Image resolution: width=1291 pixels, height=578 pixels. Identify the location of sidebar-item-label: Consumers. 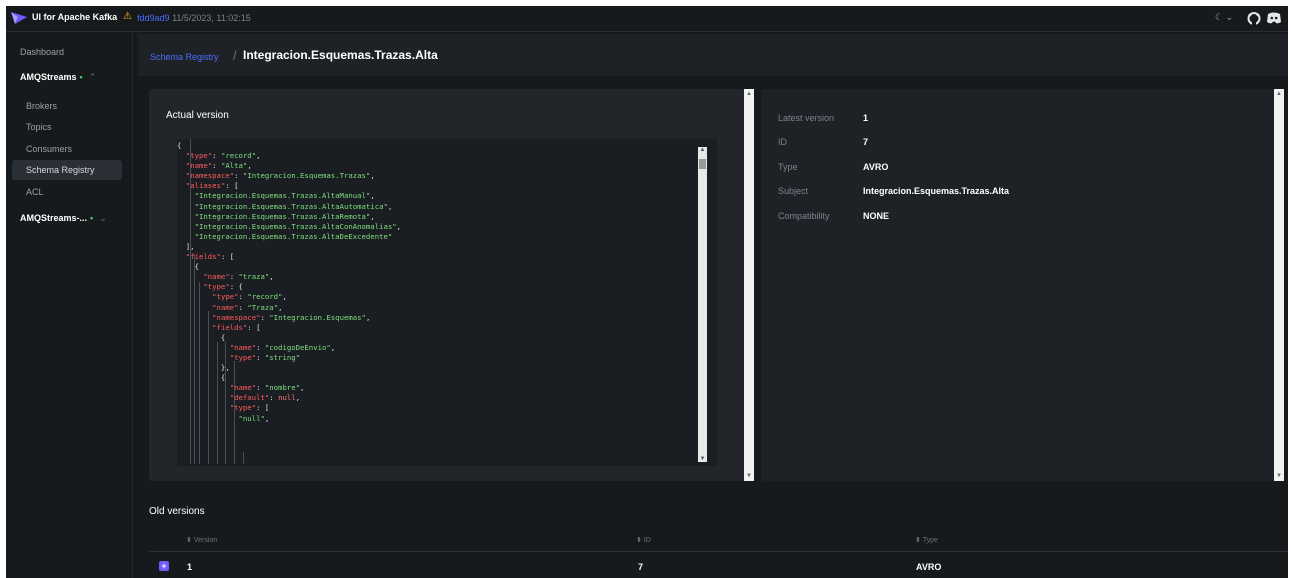
(49, 149).